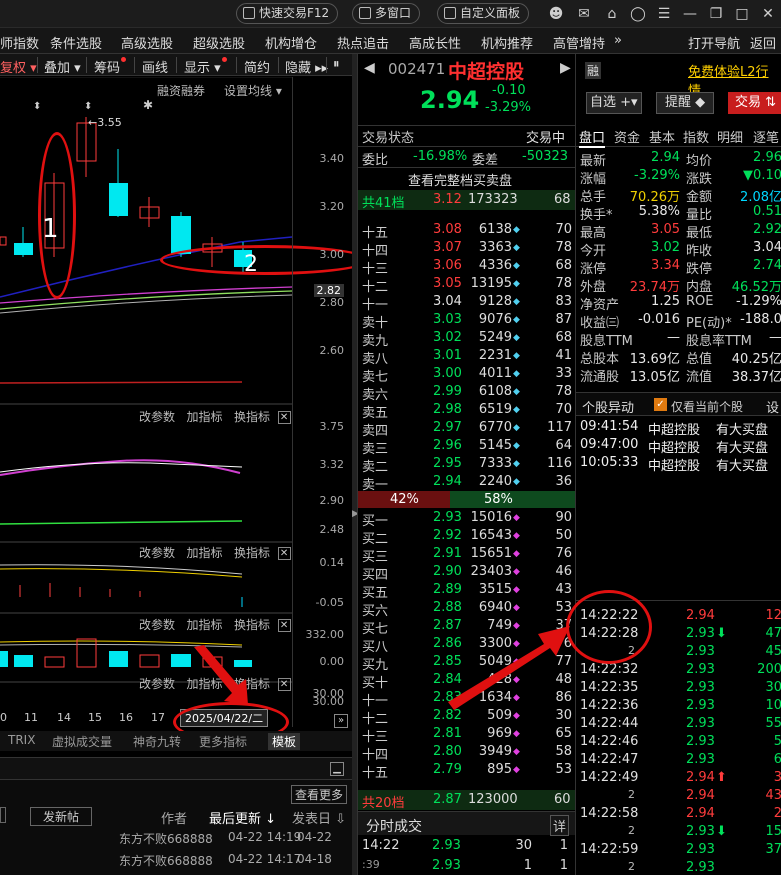  I want to click on order-book-row: 十三 2.81 969 ◆ 65, so click(467, 735).